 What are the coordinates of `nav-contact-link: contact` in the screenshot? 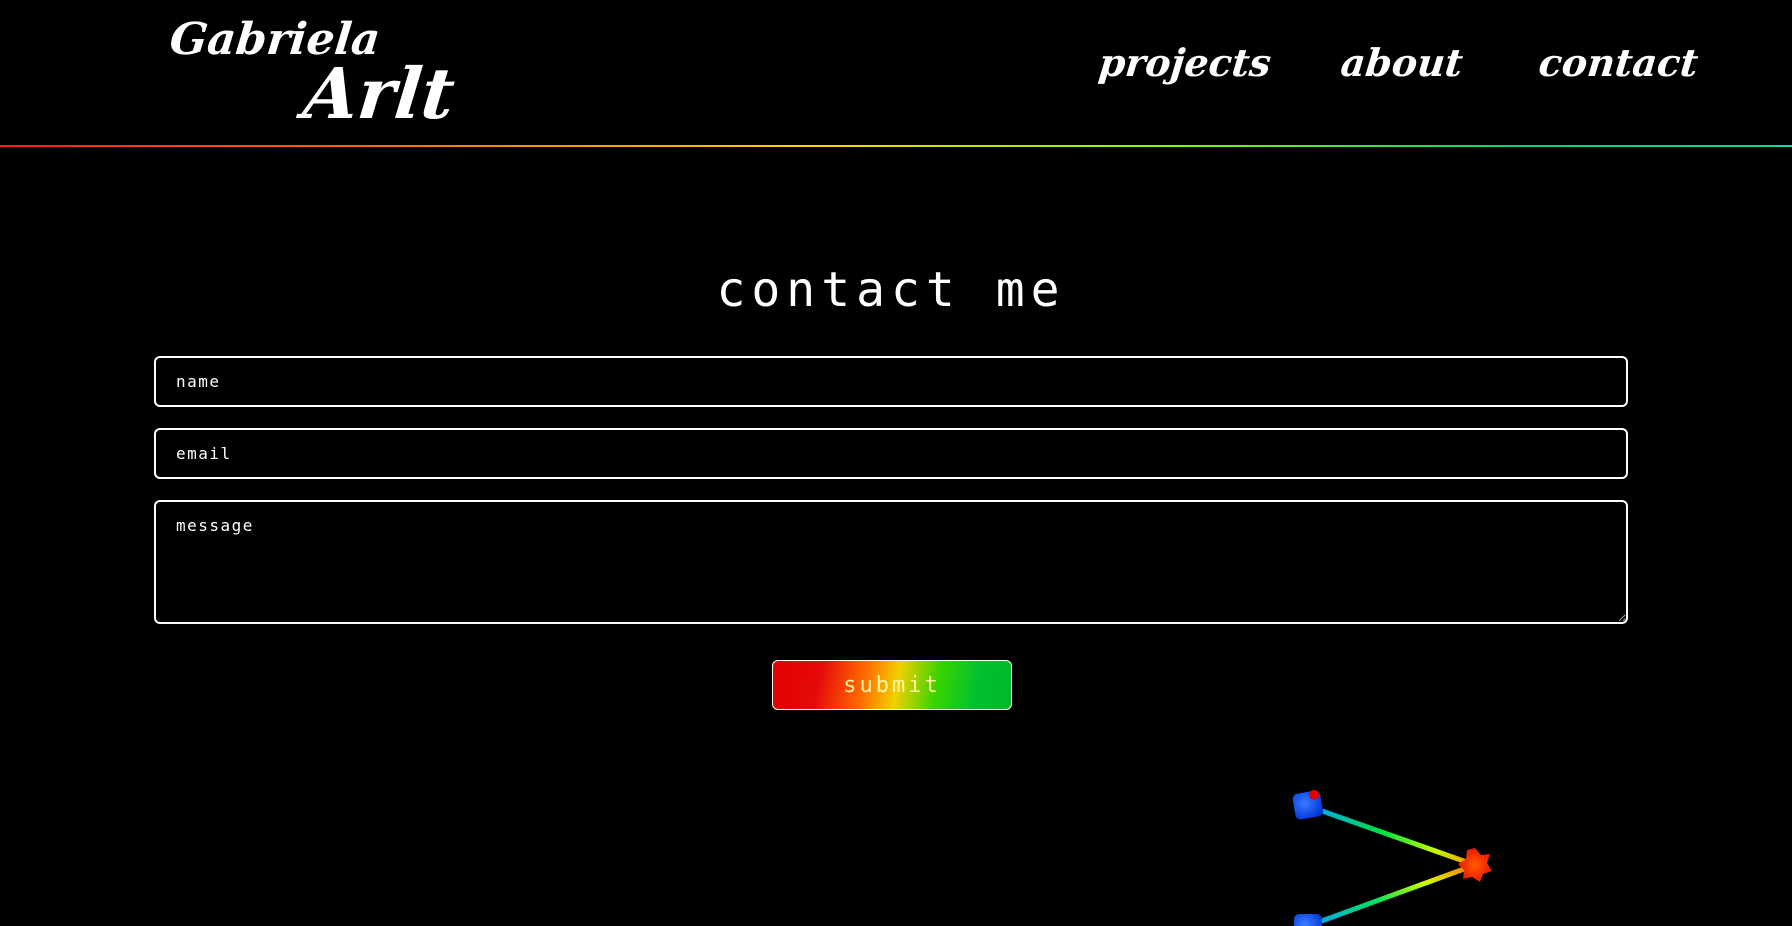 It's located at (1619, 62).